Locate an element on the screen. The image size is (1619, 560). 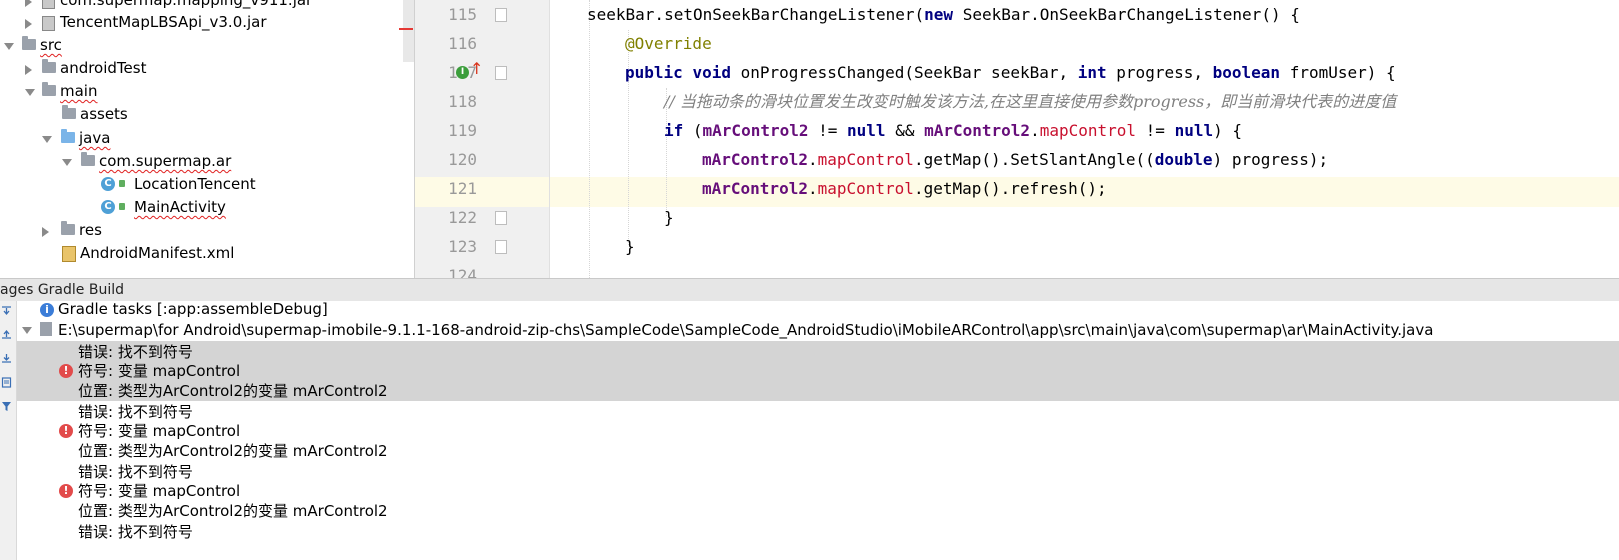
tree-item-label: MainActivity is located at coordinates (180, 207).